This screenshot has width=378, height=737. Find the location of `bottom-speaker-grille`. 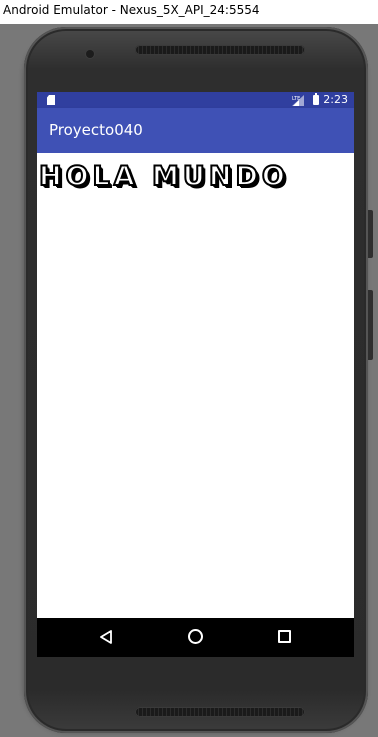

bottom-speaker-grille is located at coordinates (220, 712).